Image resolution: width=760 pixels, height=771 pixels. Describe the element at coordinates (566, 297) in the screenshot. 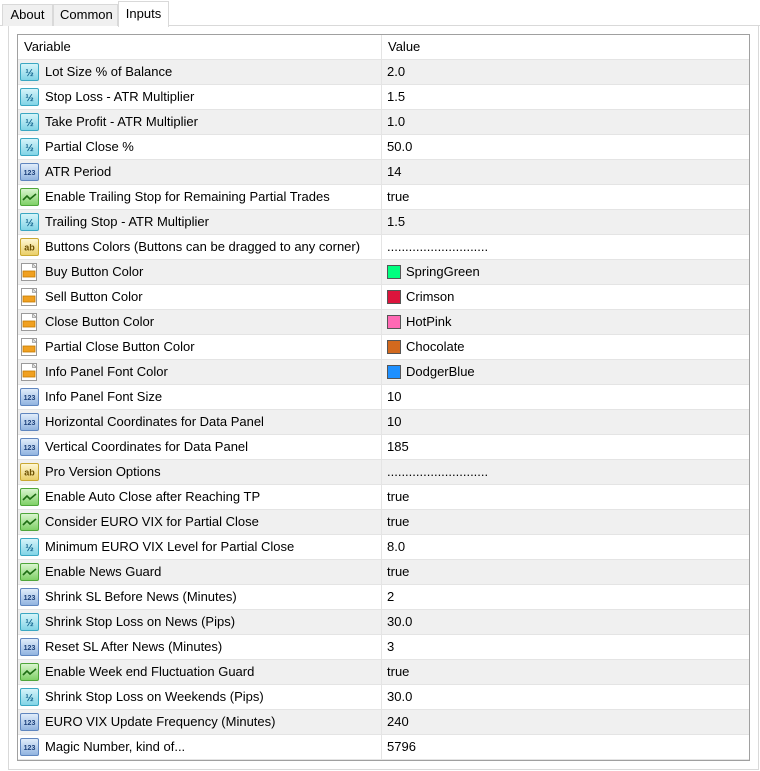

I see `value-cell: Crimson` at that location.